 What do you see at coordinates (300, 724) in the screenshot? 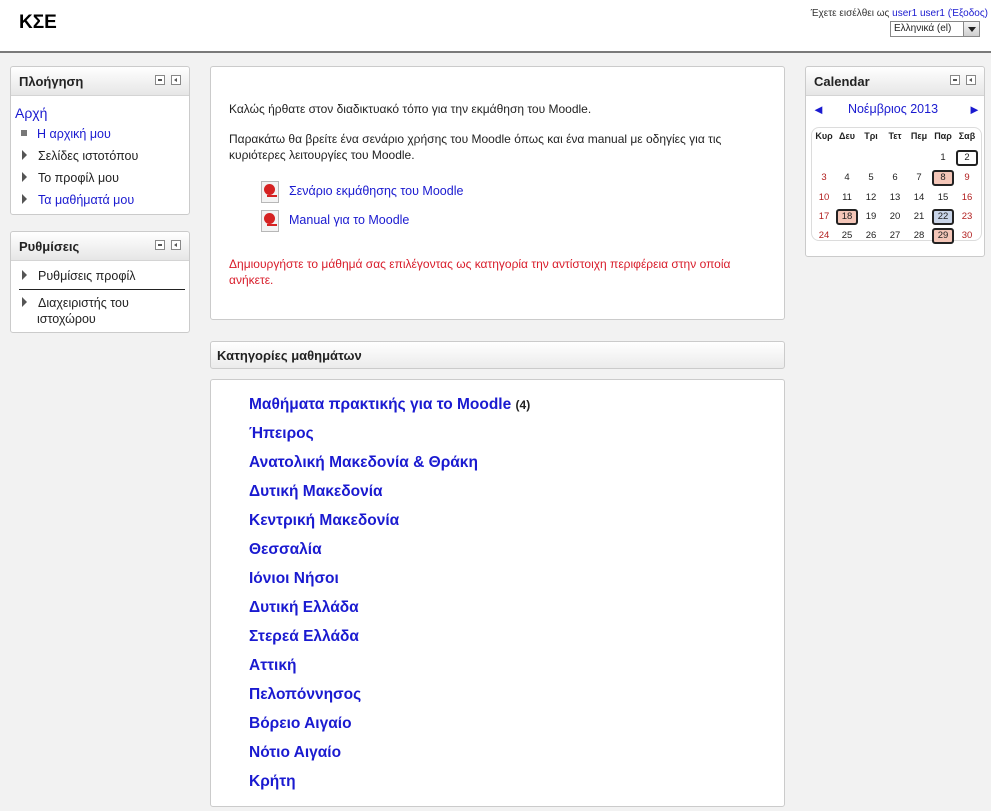
I see `category-item: Βόρειο Αιγαίο` at bounding box center [300, 724].